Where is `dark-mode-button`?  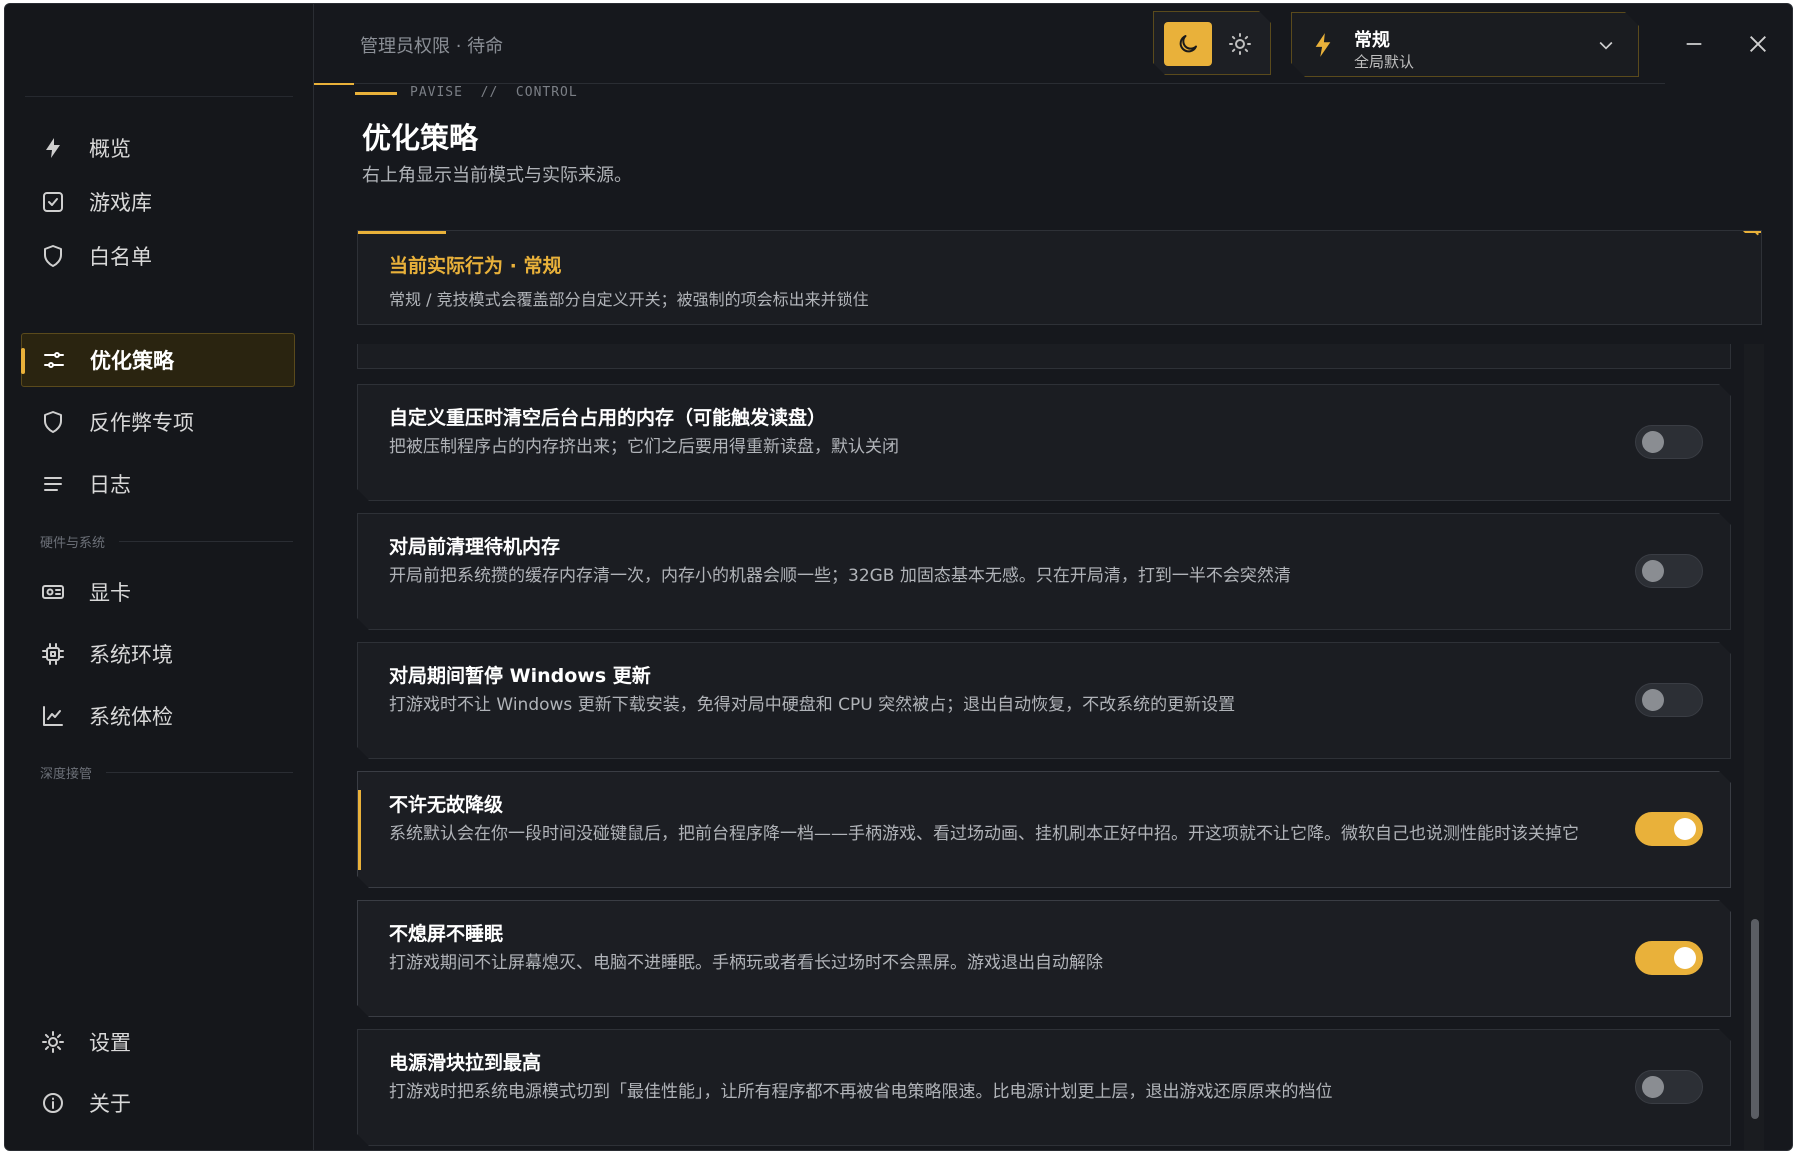 dark-mode-button is located at coordinates (1188, 44).